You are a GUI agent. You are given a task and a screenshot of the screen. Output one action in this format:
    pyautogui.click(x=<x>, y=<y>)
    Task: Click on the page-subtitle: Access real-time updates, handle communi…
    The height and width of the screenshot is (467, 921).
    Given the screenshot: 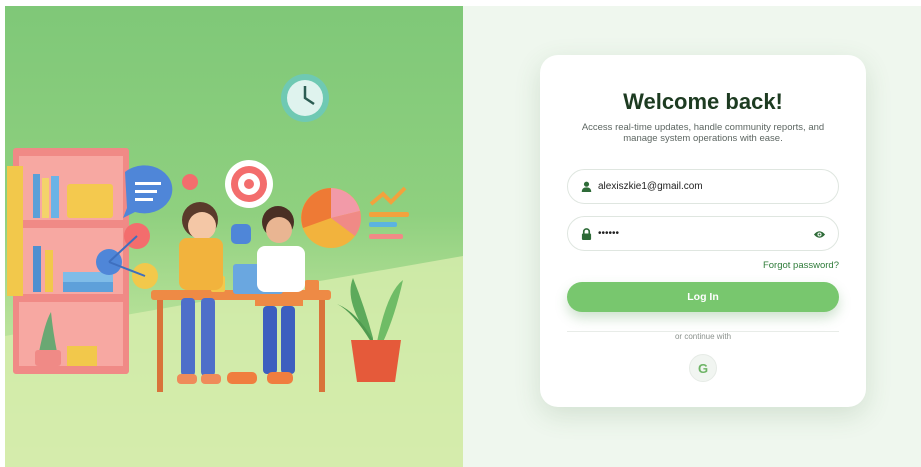 What is the action you would take?
    pyautogui.click(x=703, y=133)
    